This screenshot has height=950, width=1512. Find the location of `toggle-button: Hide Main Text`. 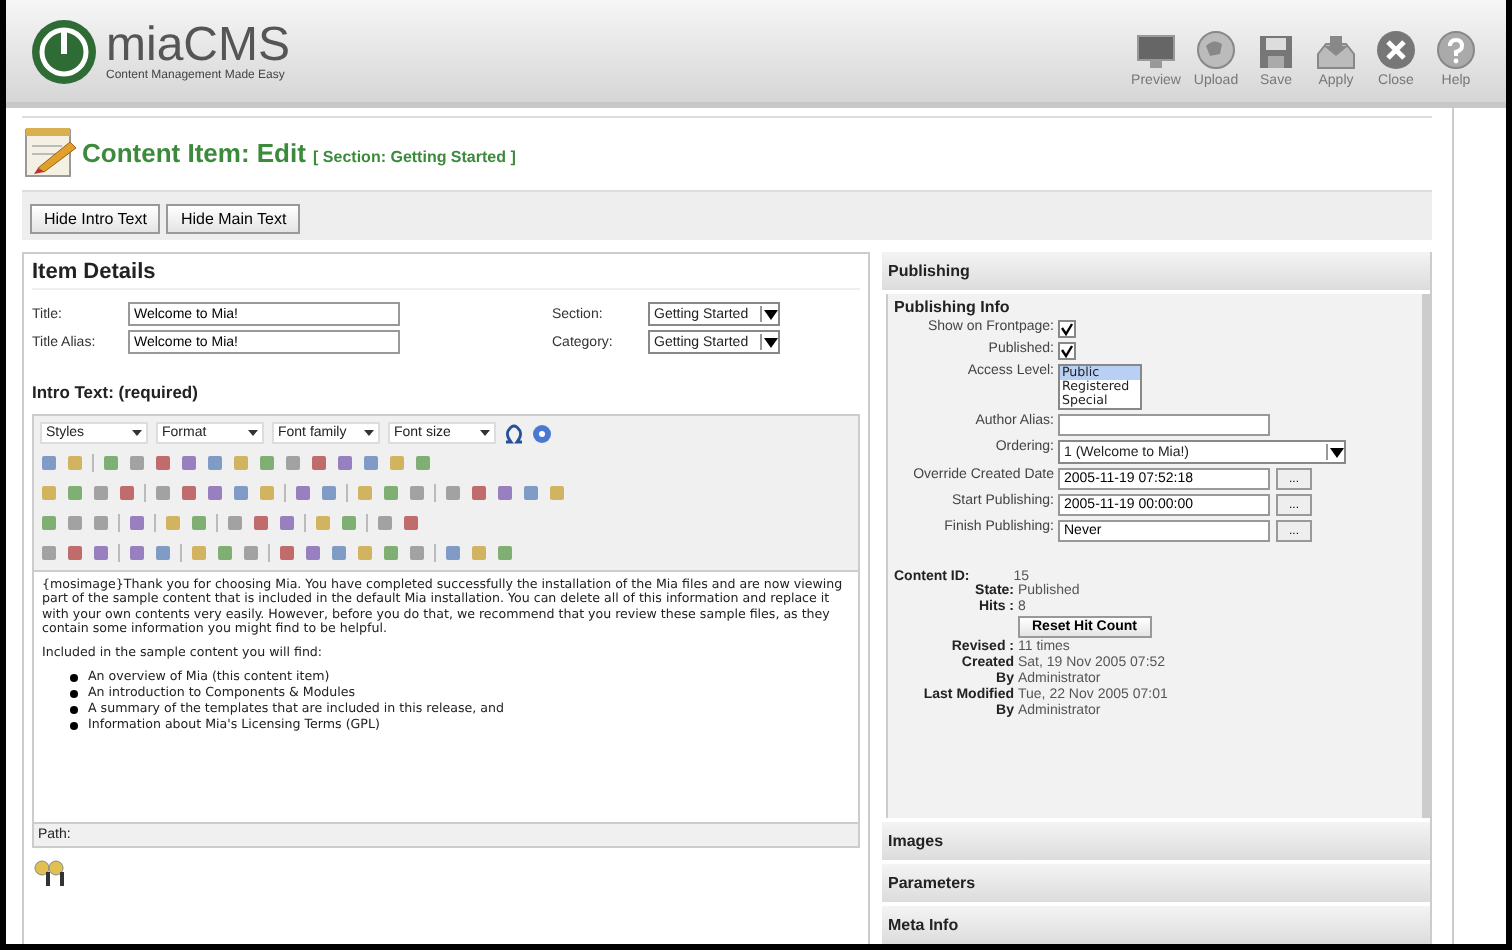

toggle-button: Hide Main Text is located at coordinates (233, 219).